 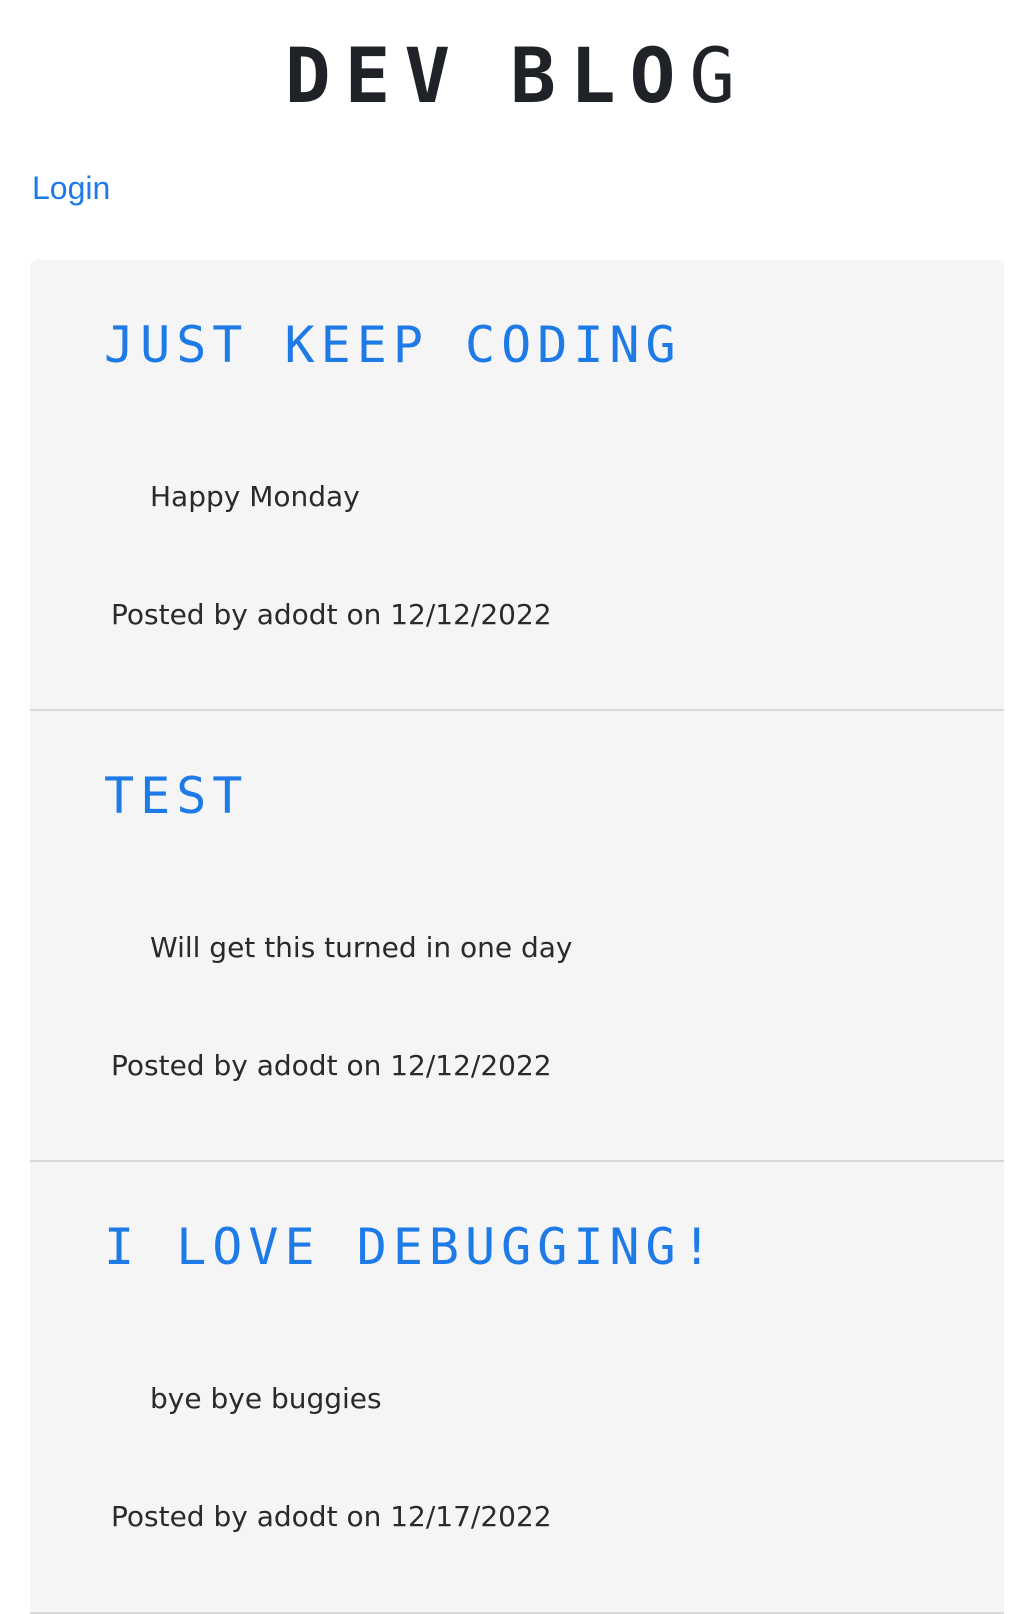 What do you see at coordinates (176, 796) in the screenshot?
I see `post-title: Test` at bounding box center [176, 796].